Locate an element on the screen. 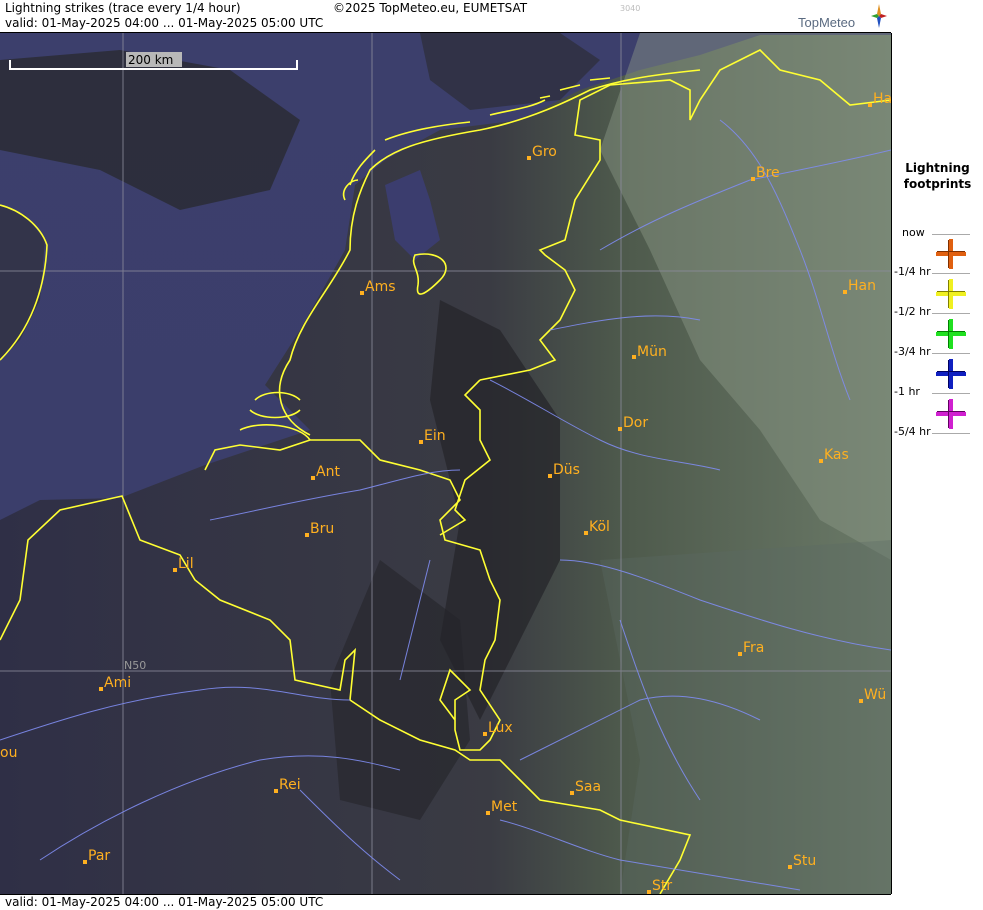 Image resolution: width=983 pixels, height=910 pixels. legend-label: now is located at coordinates (913, 232).